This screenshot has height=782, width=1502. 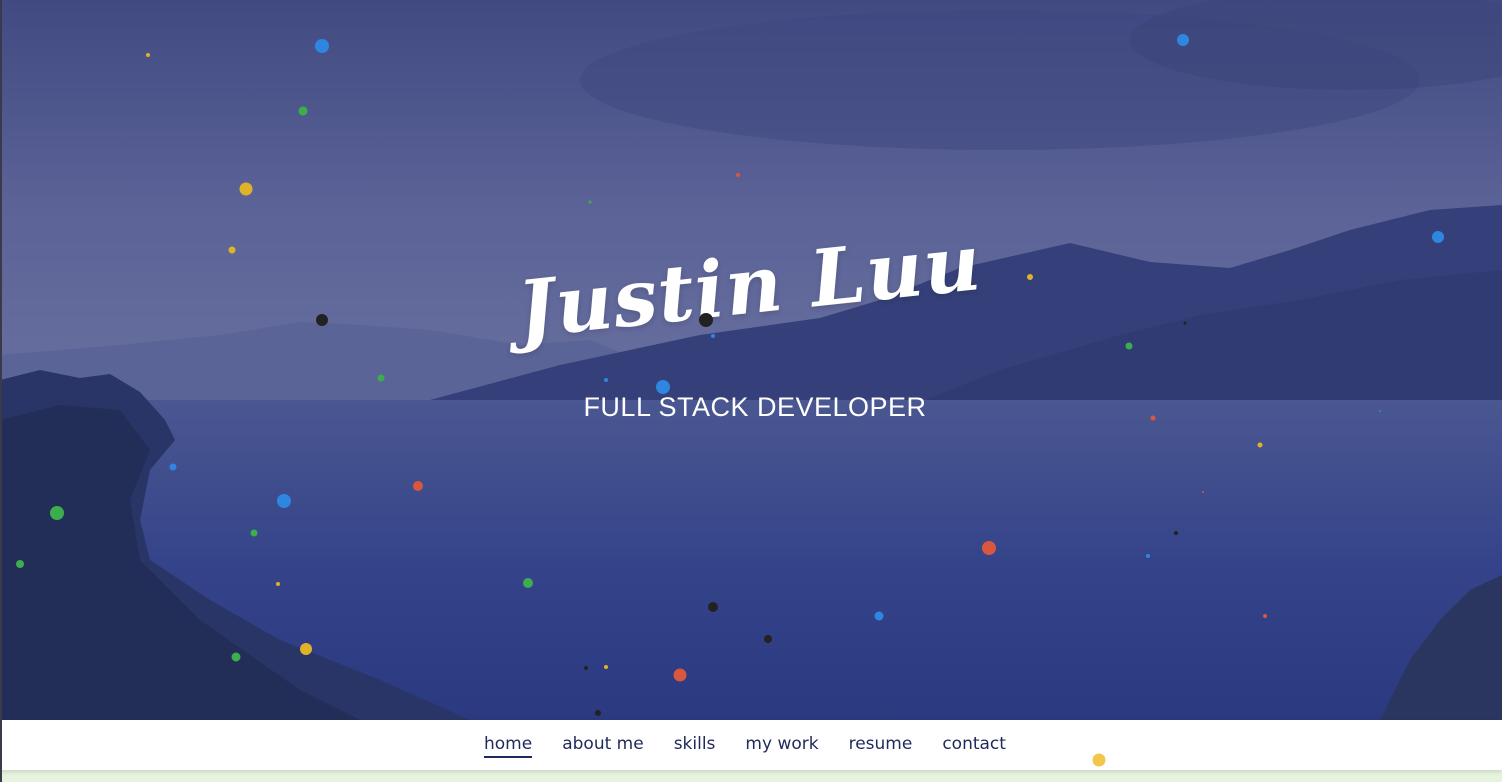 I want to click on next-section-edge, so click(x=751, y=776).